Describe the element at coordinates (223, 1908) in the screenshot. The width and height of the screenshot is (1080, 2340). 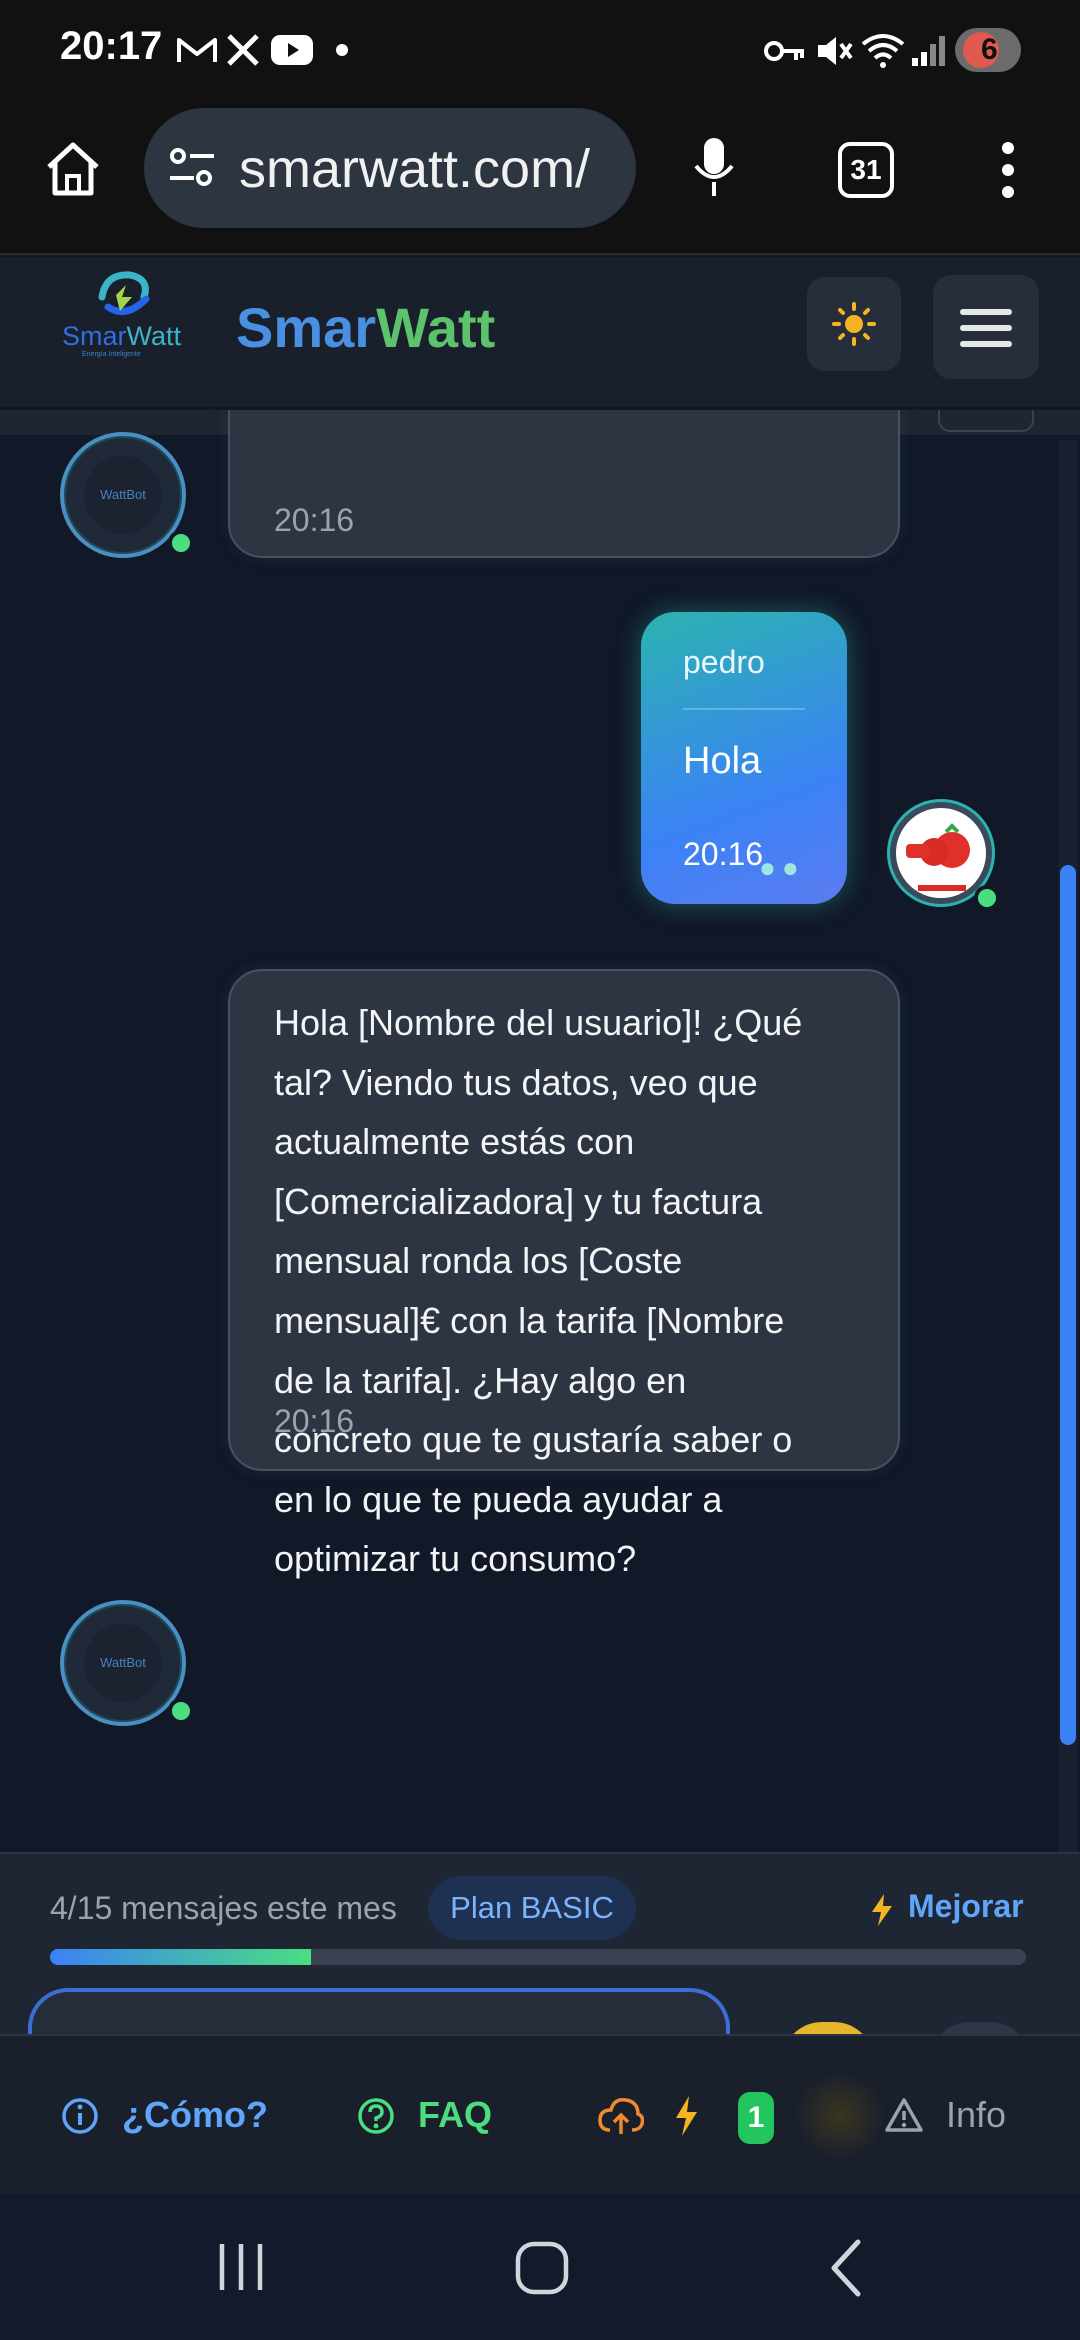
I see `message-usage-text: 4/15 mensajes este mes` at that location.